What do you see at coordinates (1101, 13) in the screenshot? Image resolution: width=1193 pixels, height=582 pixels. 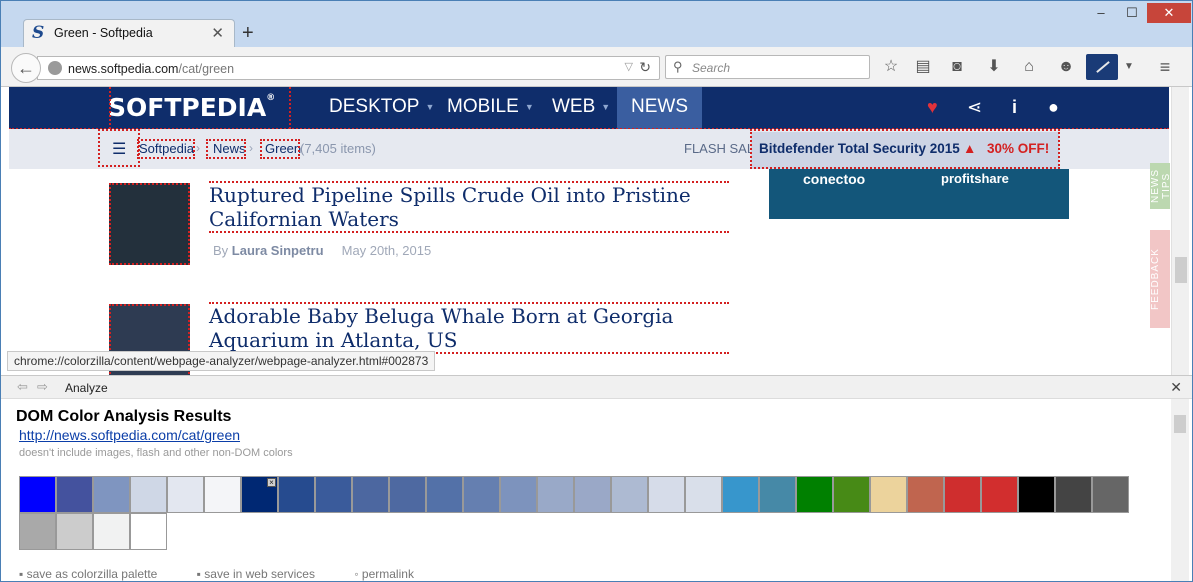 I see `minimize-button: –` at bounding box center [1101, 13].